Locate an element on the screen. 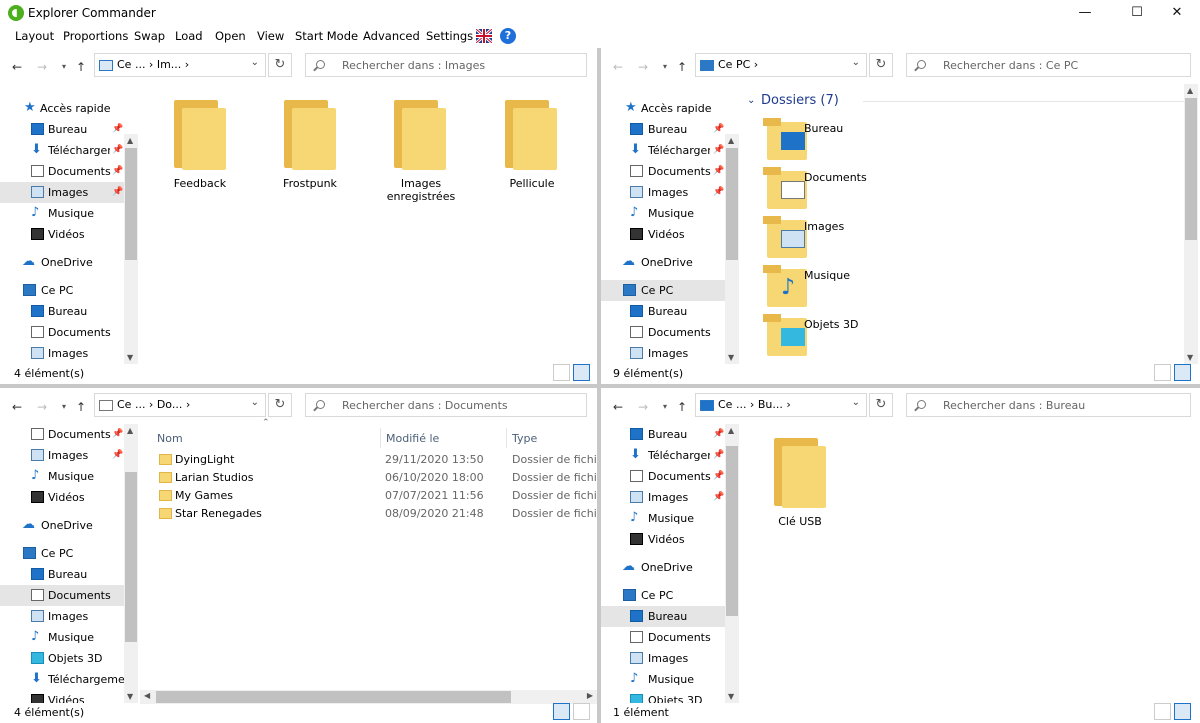  uk-flag-icon is located at coordinates (484, 36).